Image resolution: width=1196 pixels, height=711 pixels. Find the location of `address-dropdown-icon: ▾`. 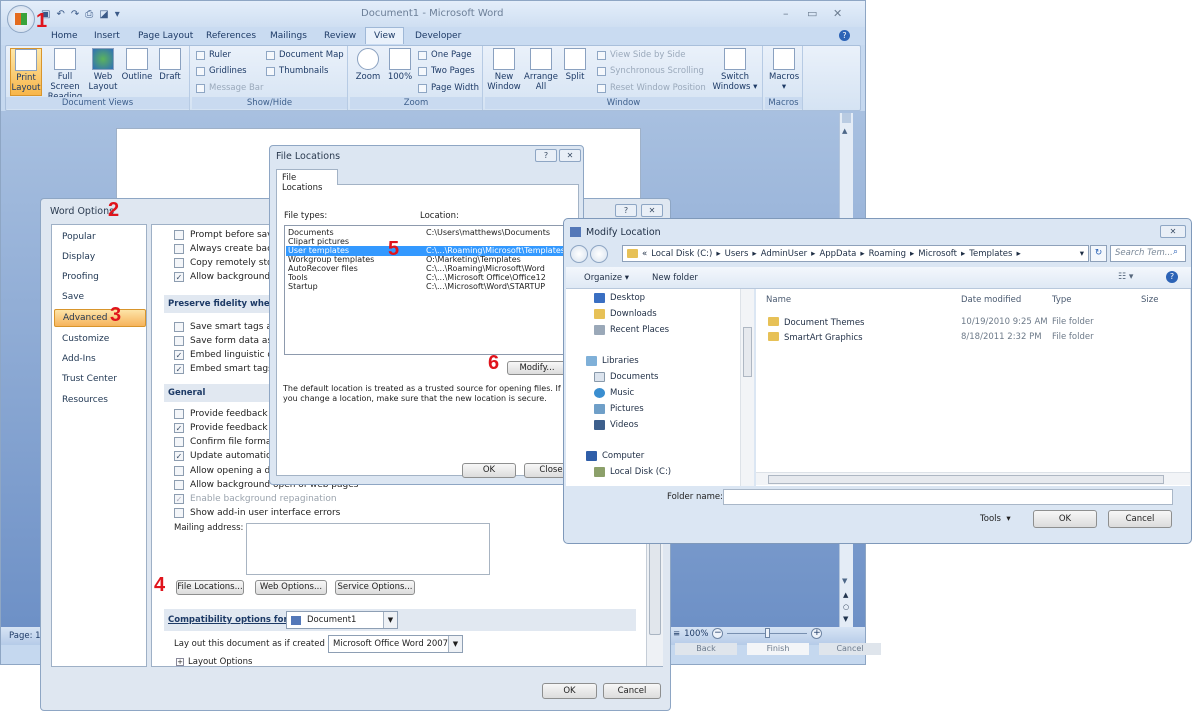

address-dropdown-icon: ▾ is located at coordinates (1082, 254).